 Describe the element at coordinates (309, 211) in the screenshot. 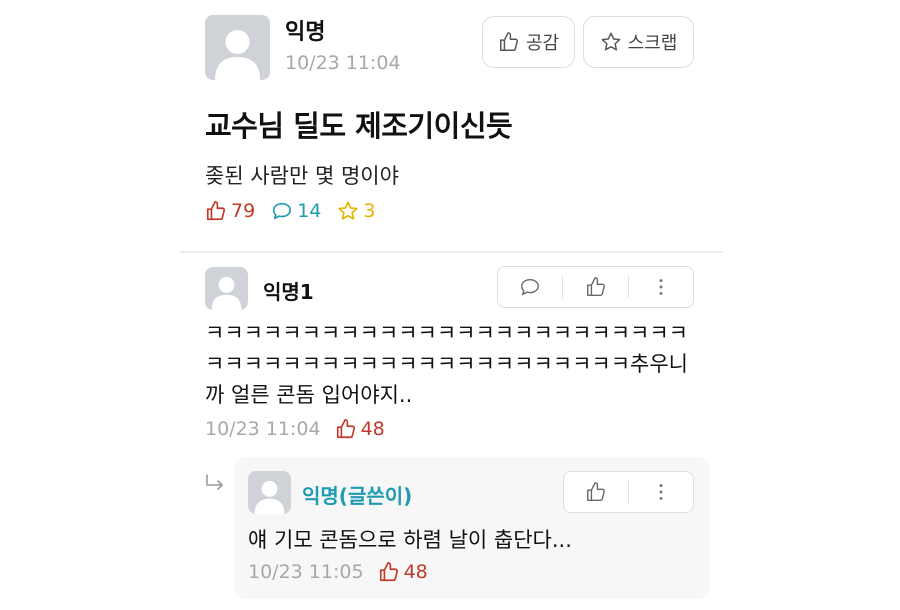

I see `comment-count-value: 14` at that location.